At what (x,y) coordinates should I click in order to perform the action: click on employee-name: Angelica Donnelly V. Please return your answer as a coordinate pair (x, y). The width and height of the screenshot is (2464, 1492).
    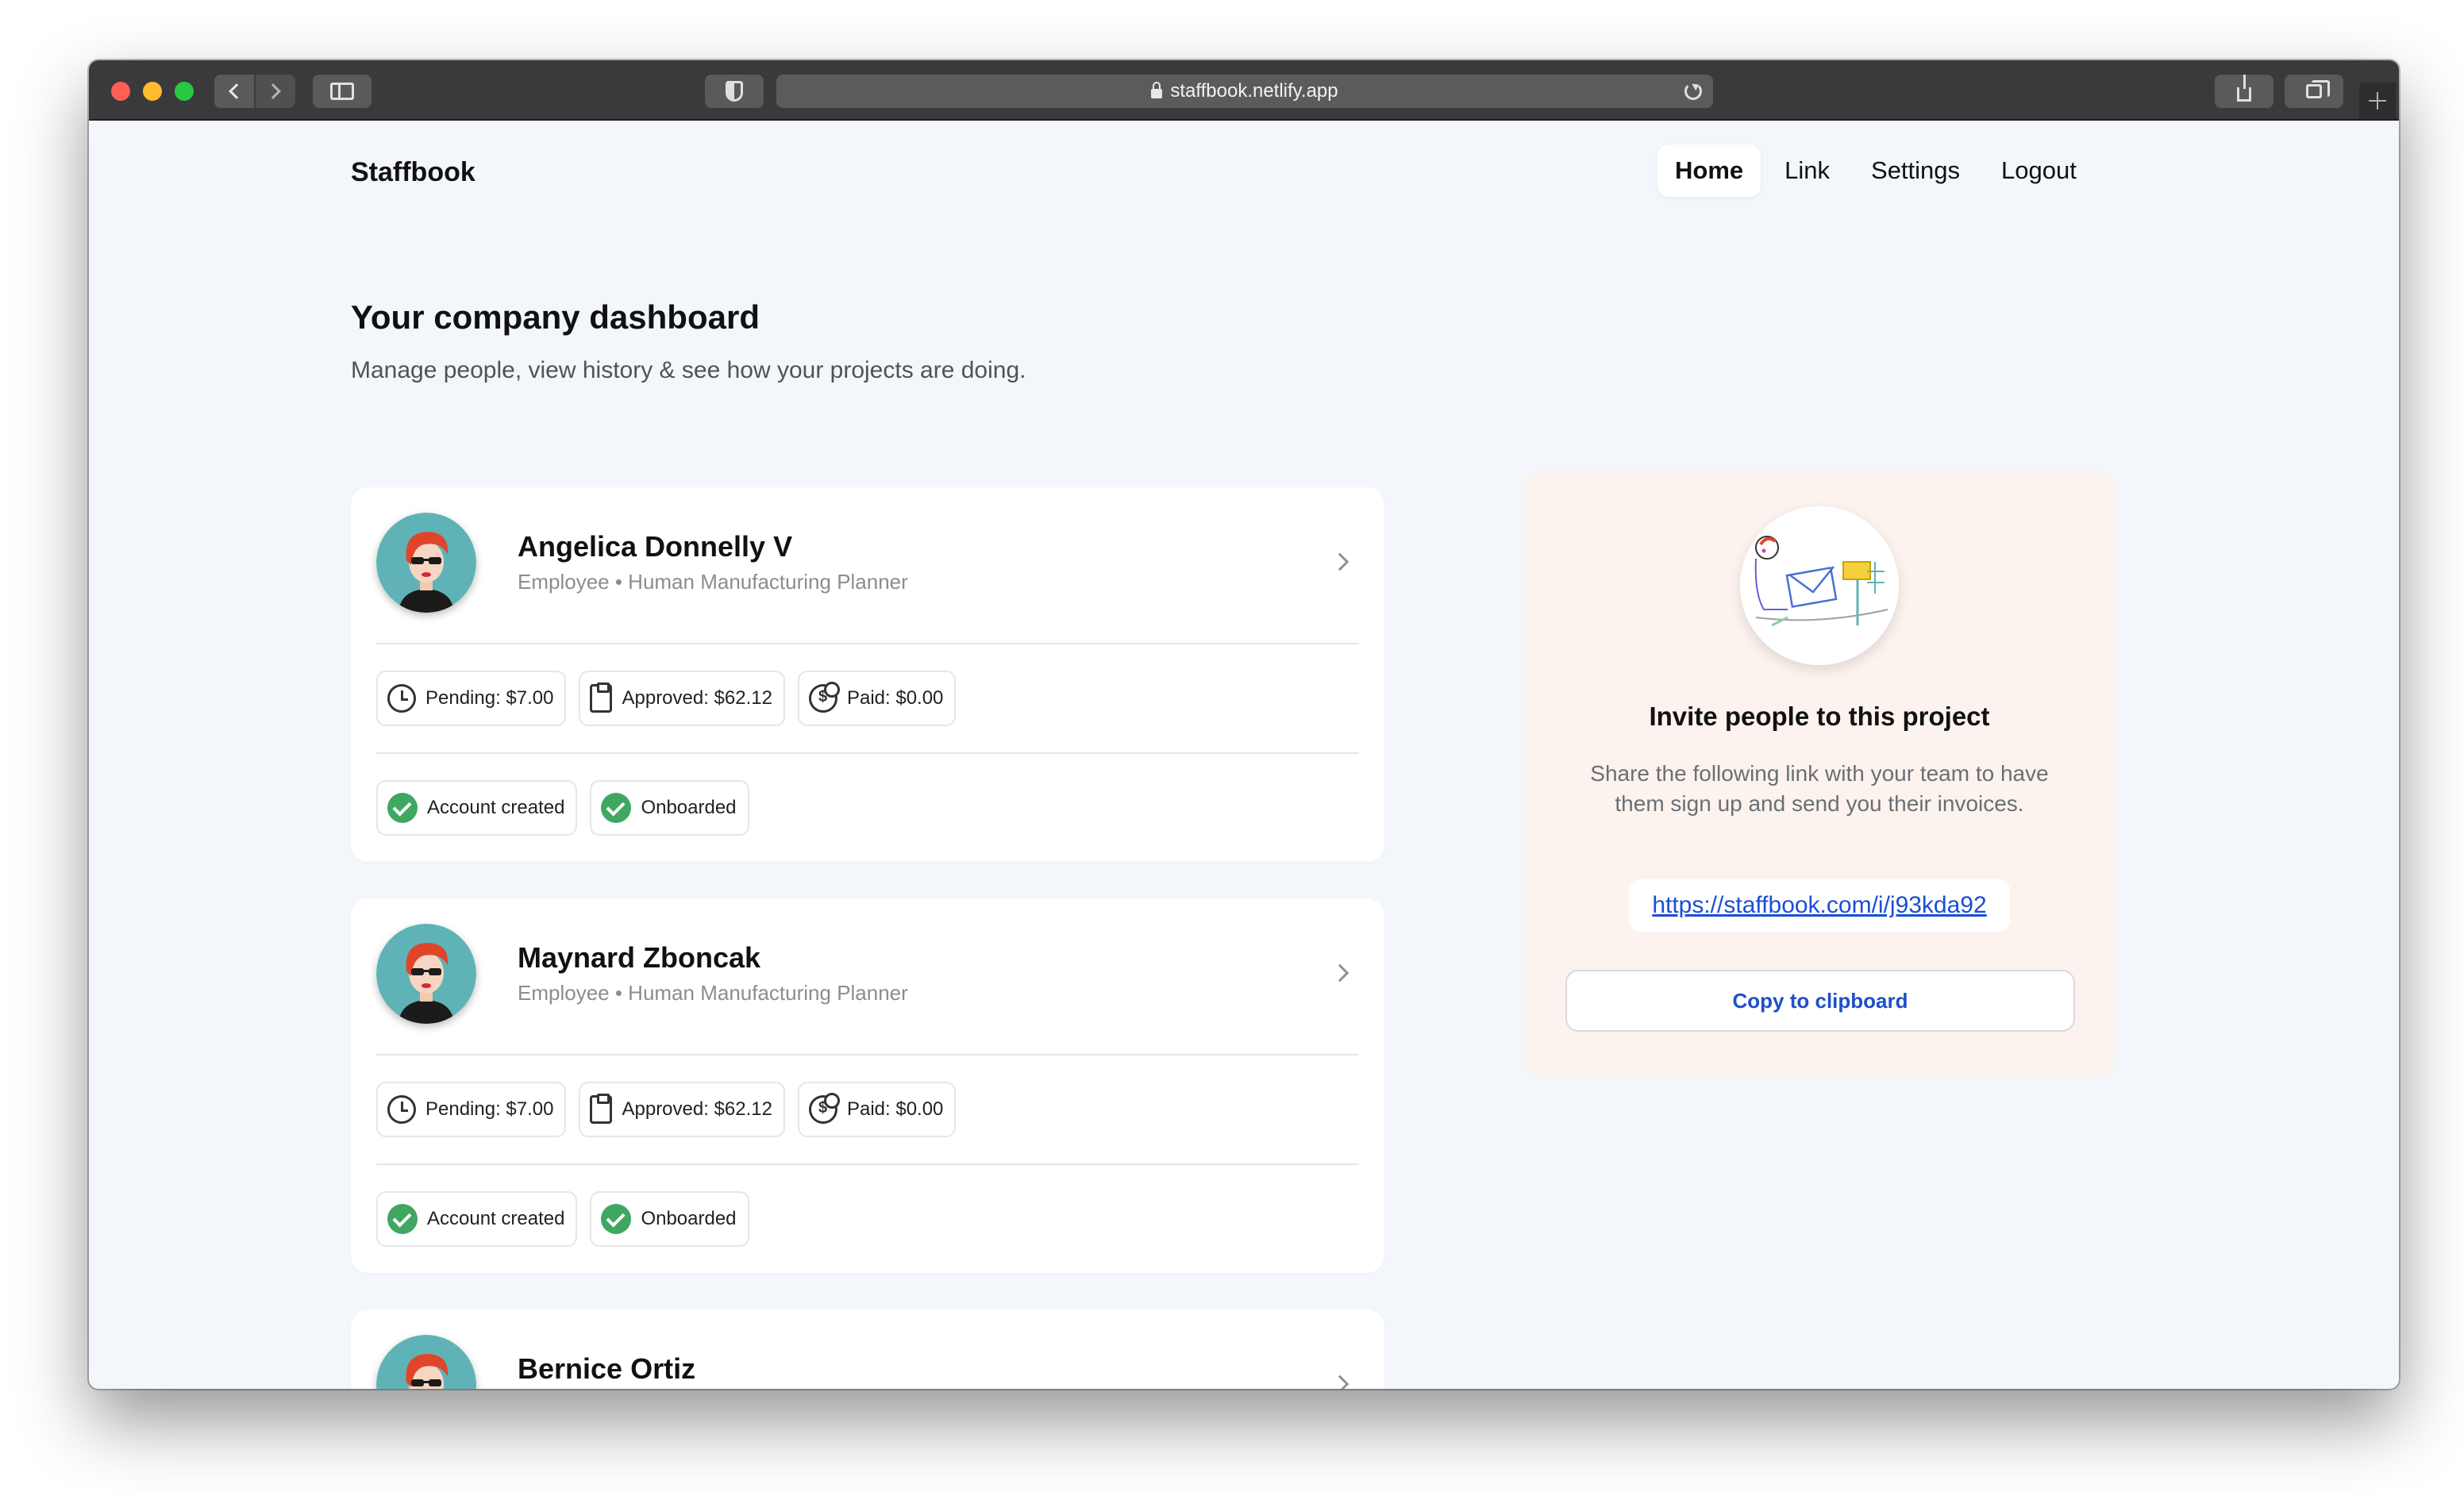
    Looking at the image, I should click on (655, 546).